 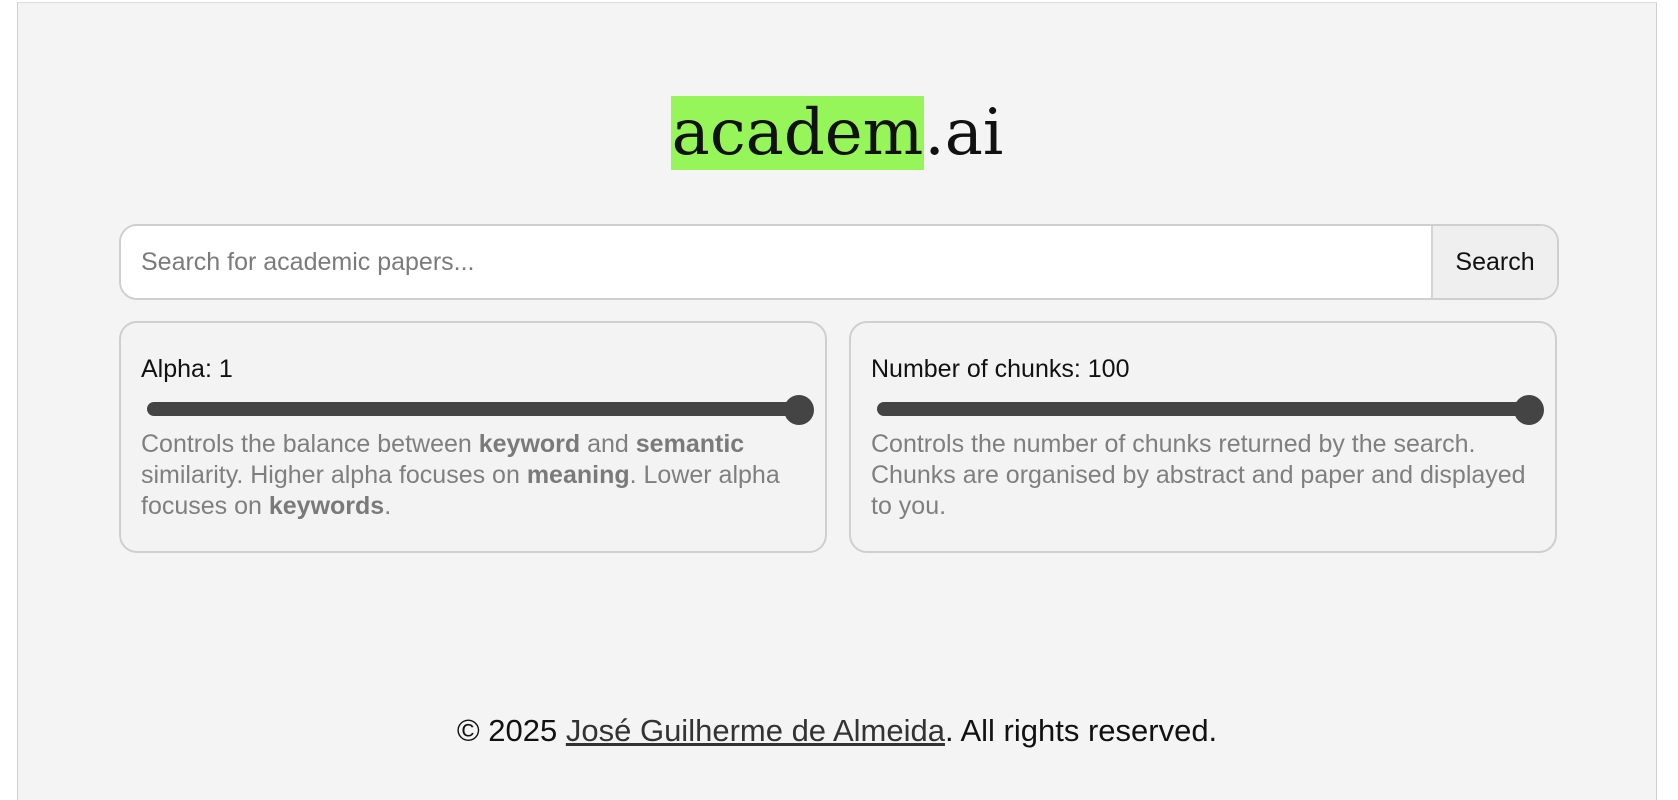 I want to click on desc-bold: keywords, so click(x=326, y=506).